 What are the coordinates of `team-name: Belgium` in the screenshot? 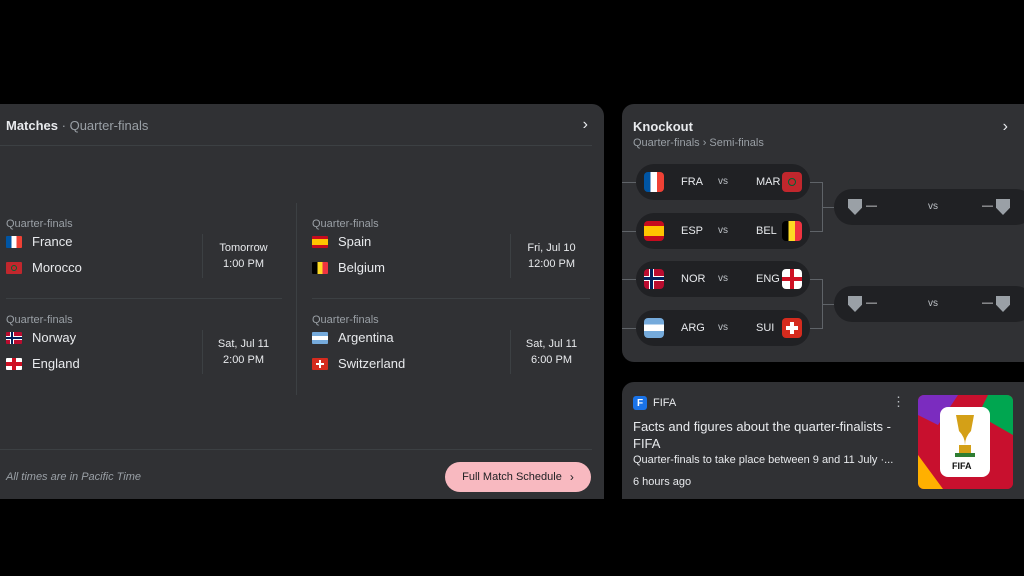 It's located at (361, 267).